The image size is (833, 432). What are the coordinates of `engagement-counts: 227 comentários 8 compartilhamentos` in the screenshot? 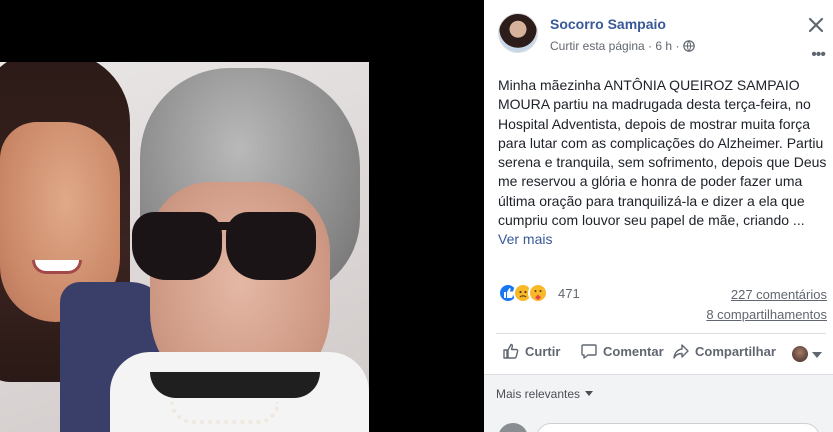 It's located at (766, 305).